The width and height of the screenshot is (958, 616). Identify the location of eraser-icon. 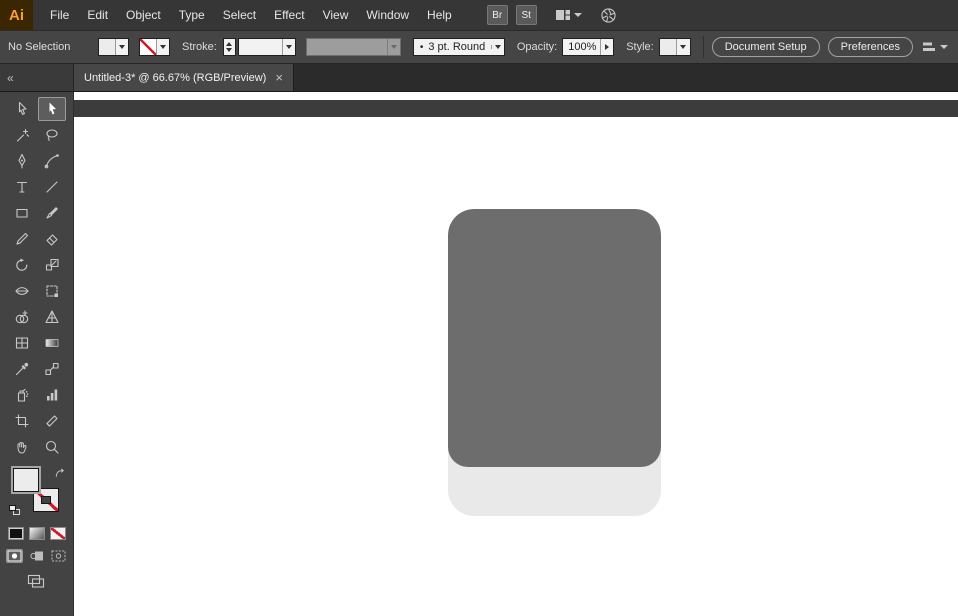
(51, 240).